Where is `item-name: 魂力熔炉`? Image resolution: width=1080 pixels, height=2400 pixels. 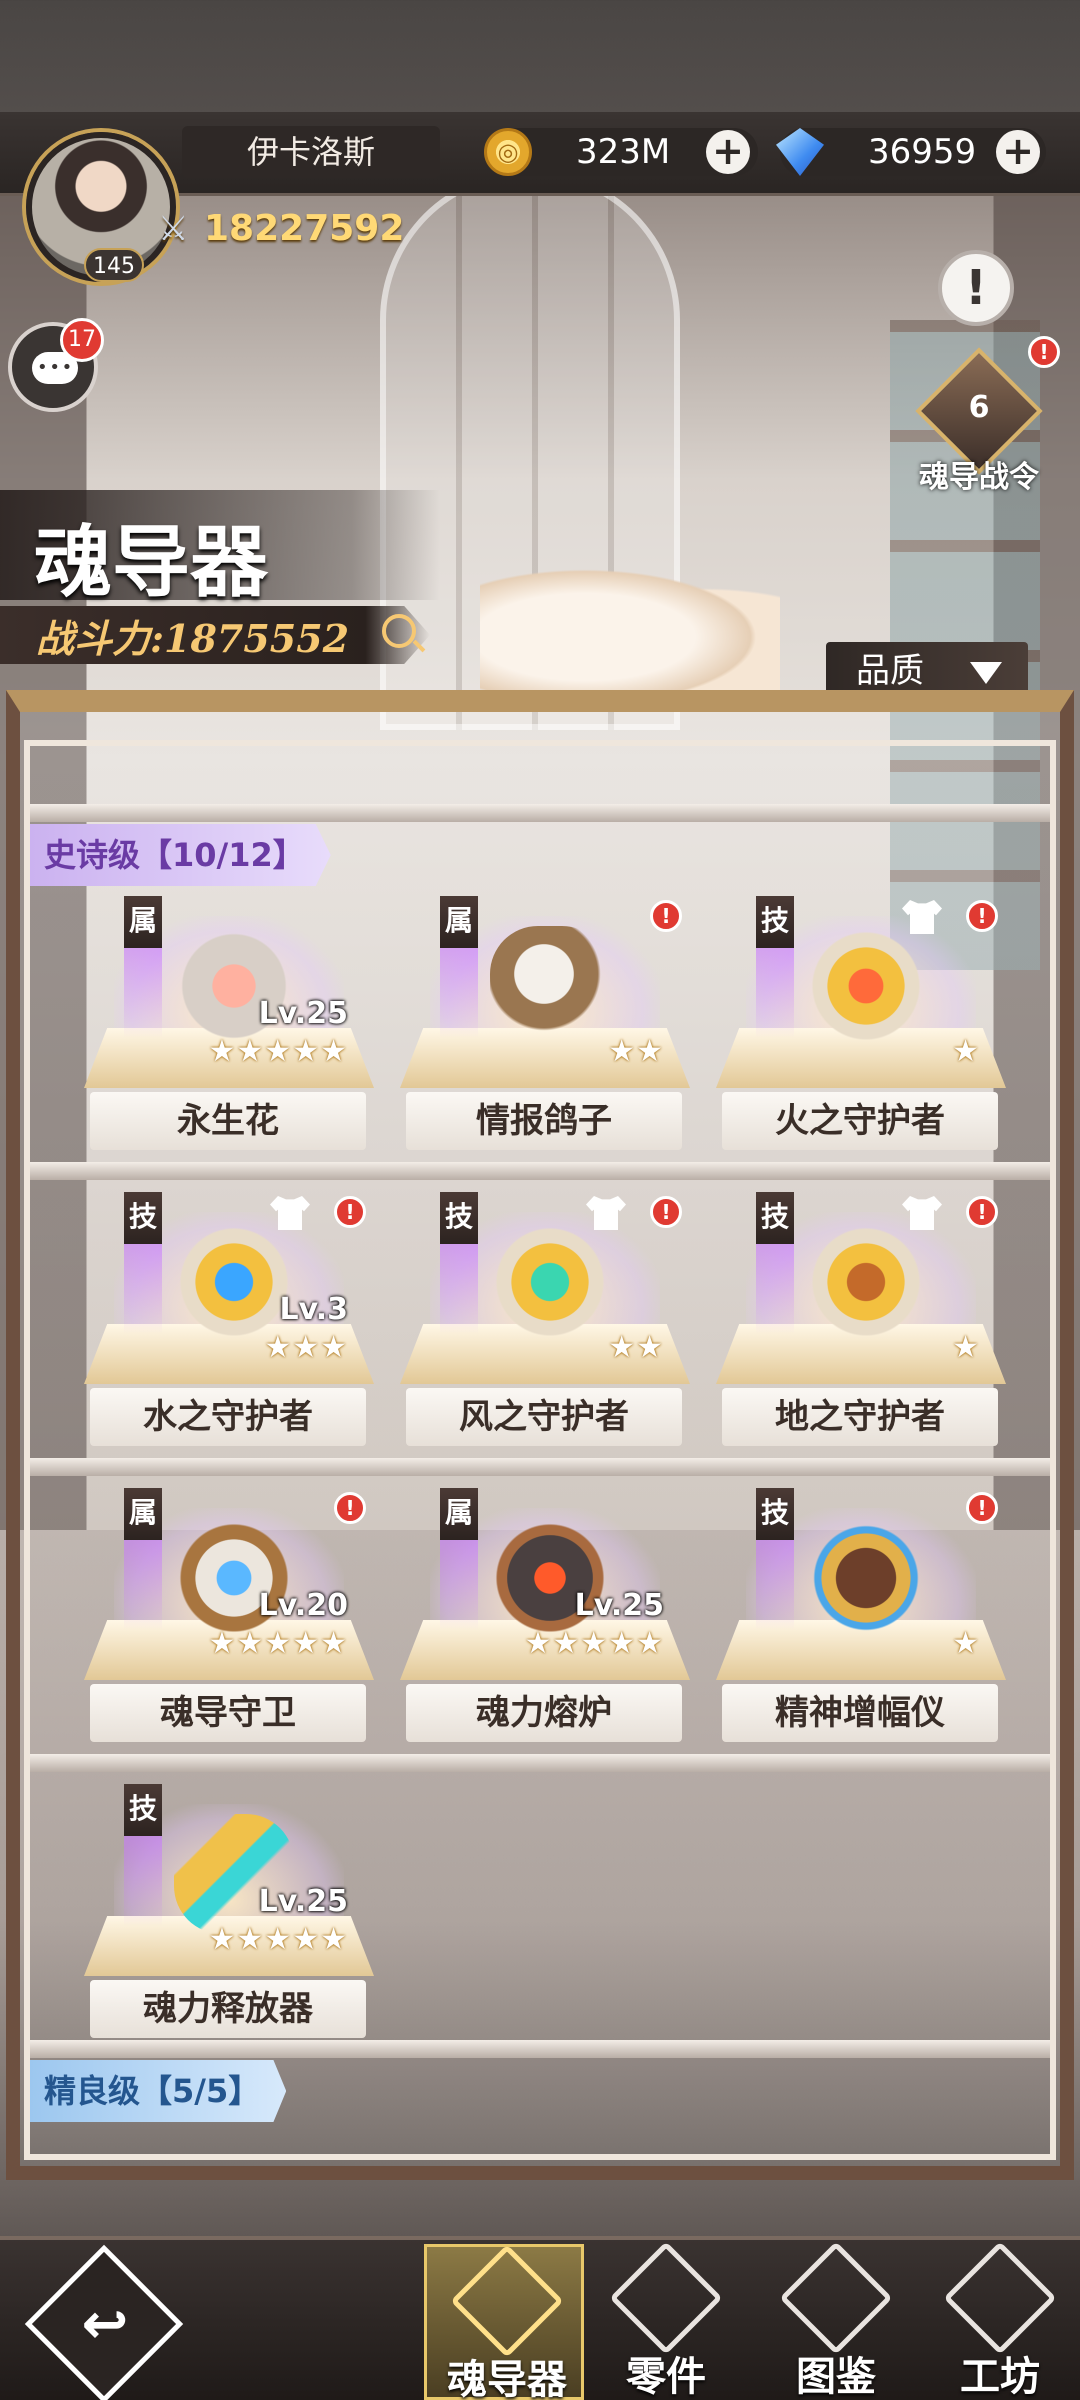
item-name: 魂力熔炉 is located at coordinates (544, 1713).